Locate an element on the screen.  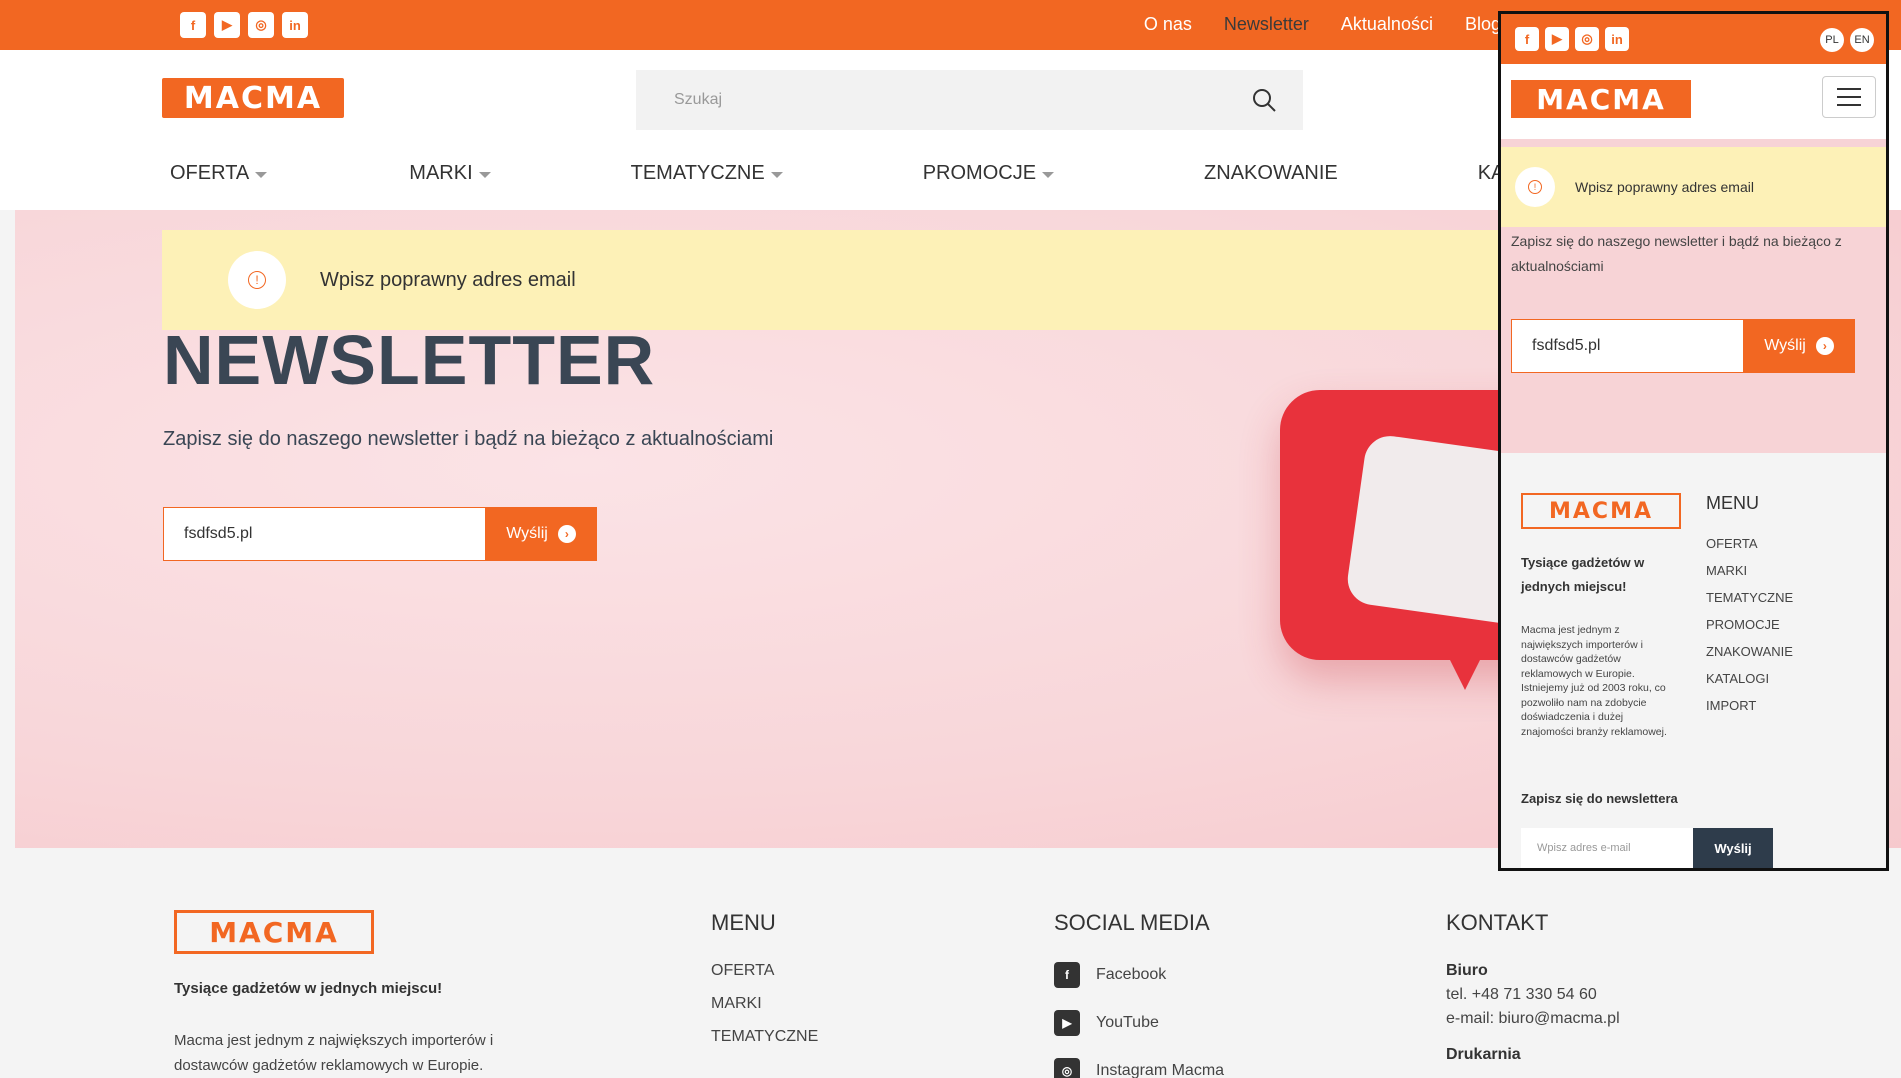
macma-logo: MACMA is located at coordinates (253, 98).